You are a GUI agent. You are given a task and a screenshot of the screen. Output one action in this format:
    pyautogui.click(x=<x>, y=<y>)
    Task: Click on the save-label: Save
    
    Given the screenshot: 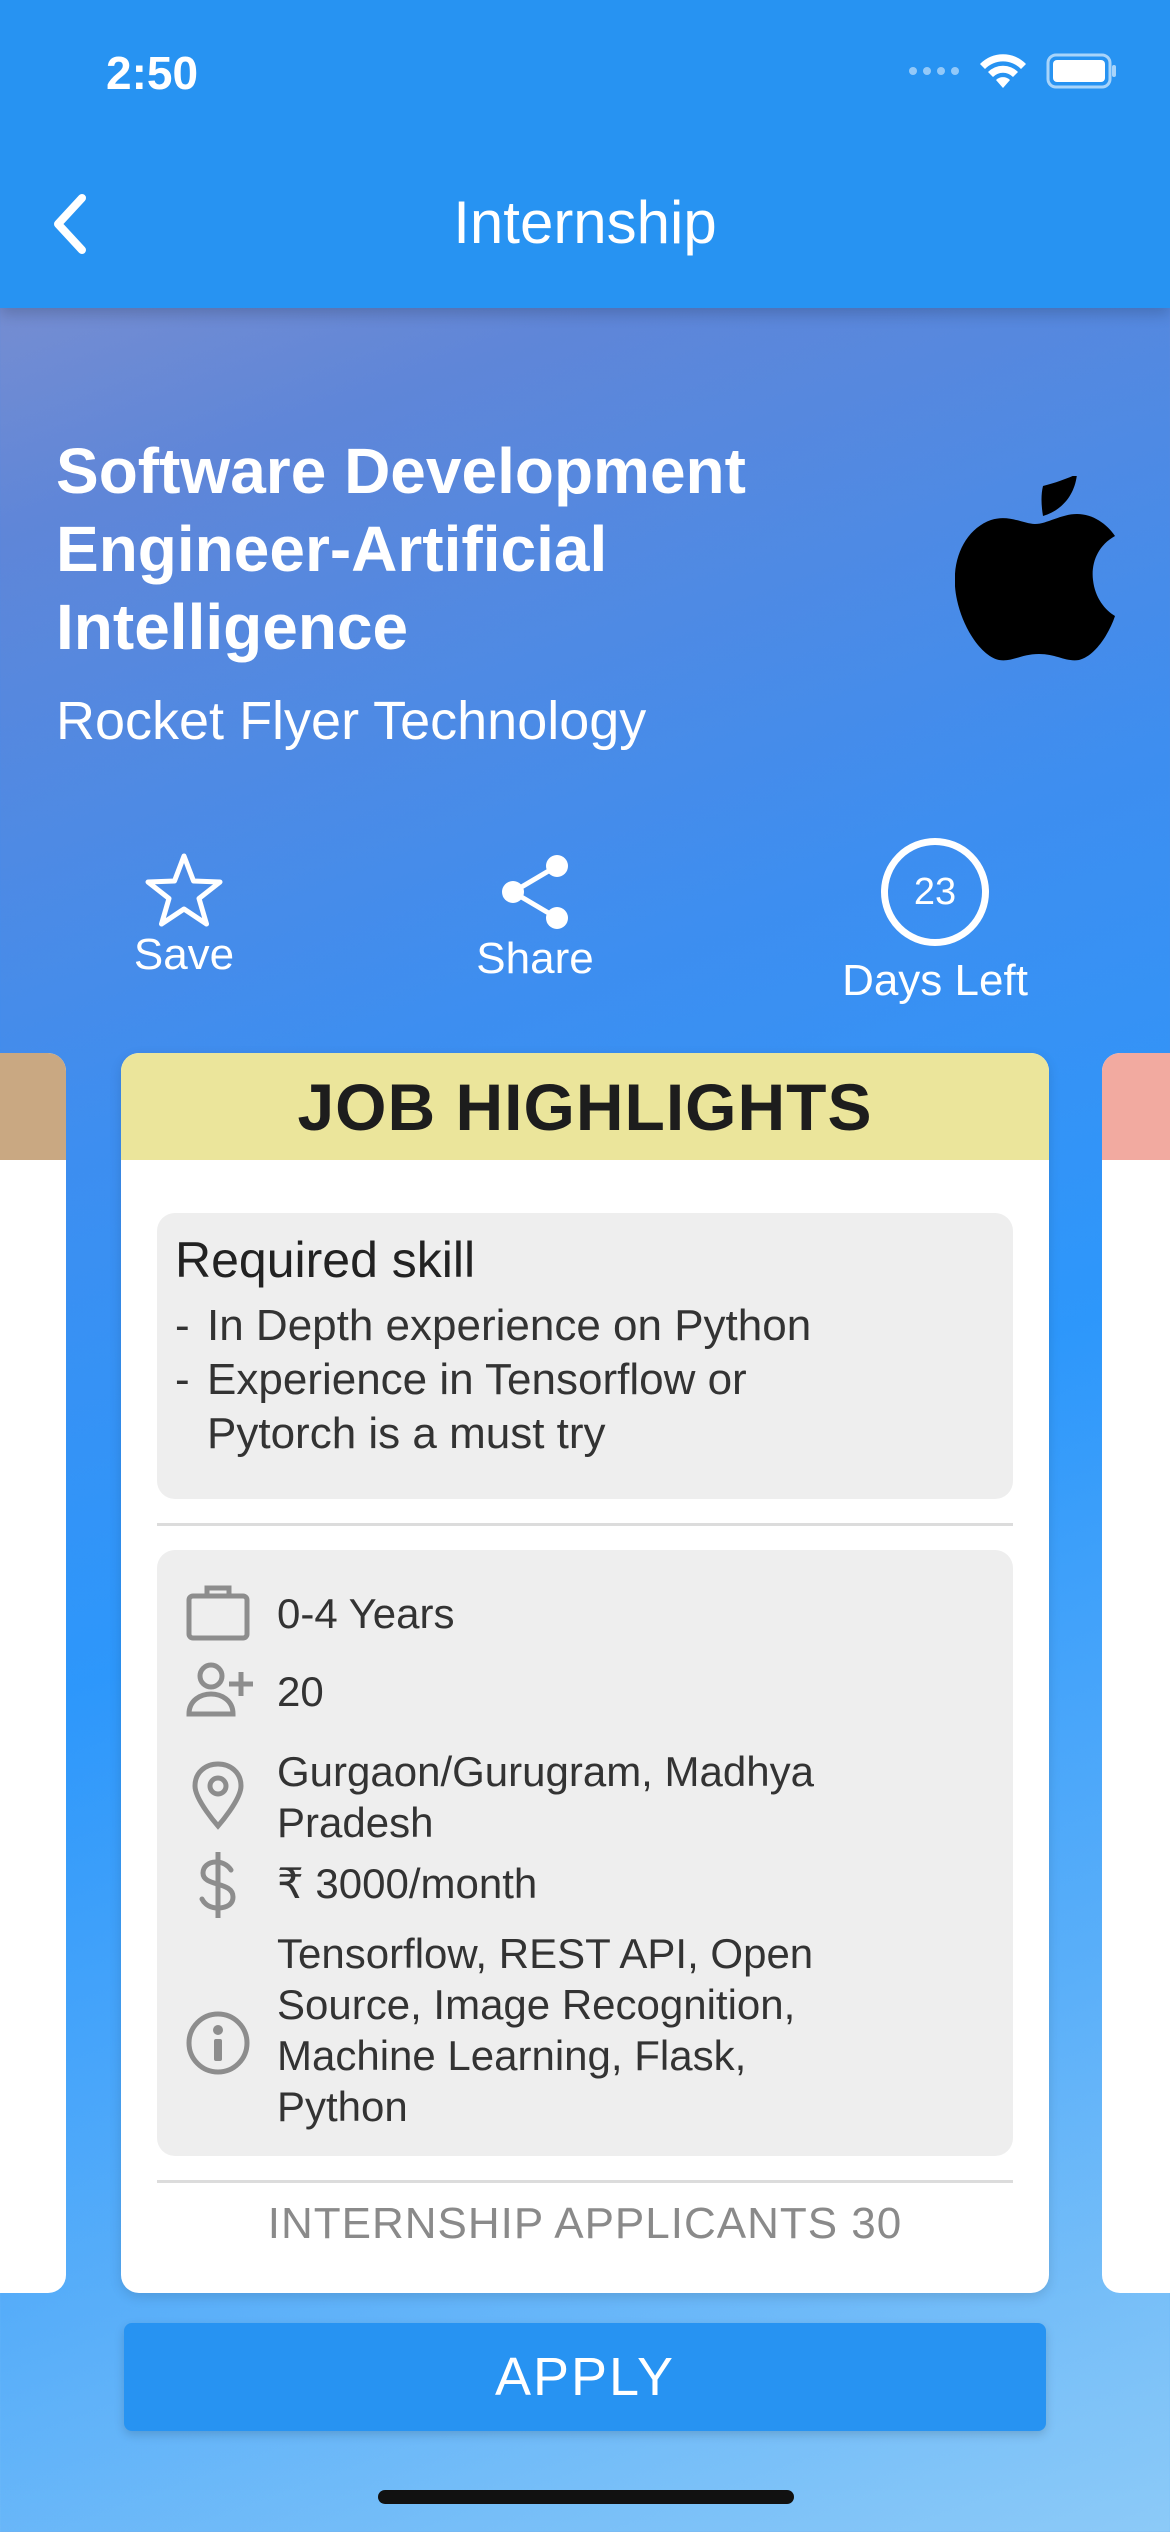 What is the action you would take?
    pyautogui.click(x=184, y=954)
    